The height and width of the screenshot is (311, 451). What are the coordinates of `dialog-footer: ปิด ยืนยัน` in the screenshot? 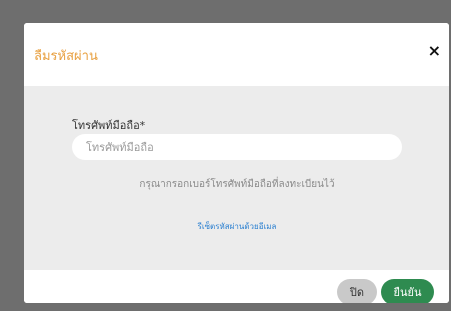 It's located at (236, 286).